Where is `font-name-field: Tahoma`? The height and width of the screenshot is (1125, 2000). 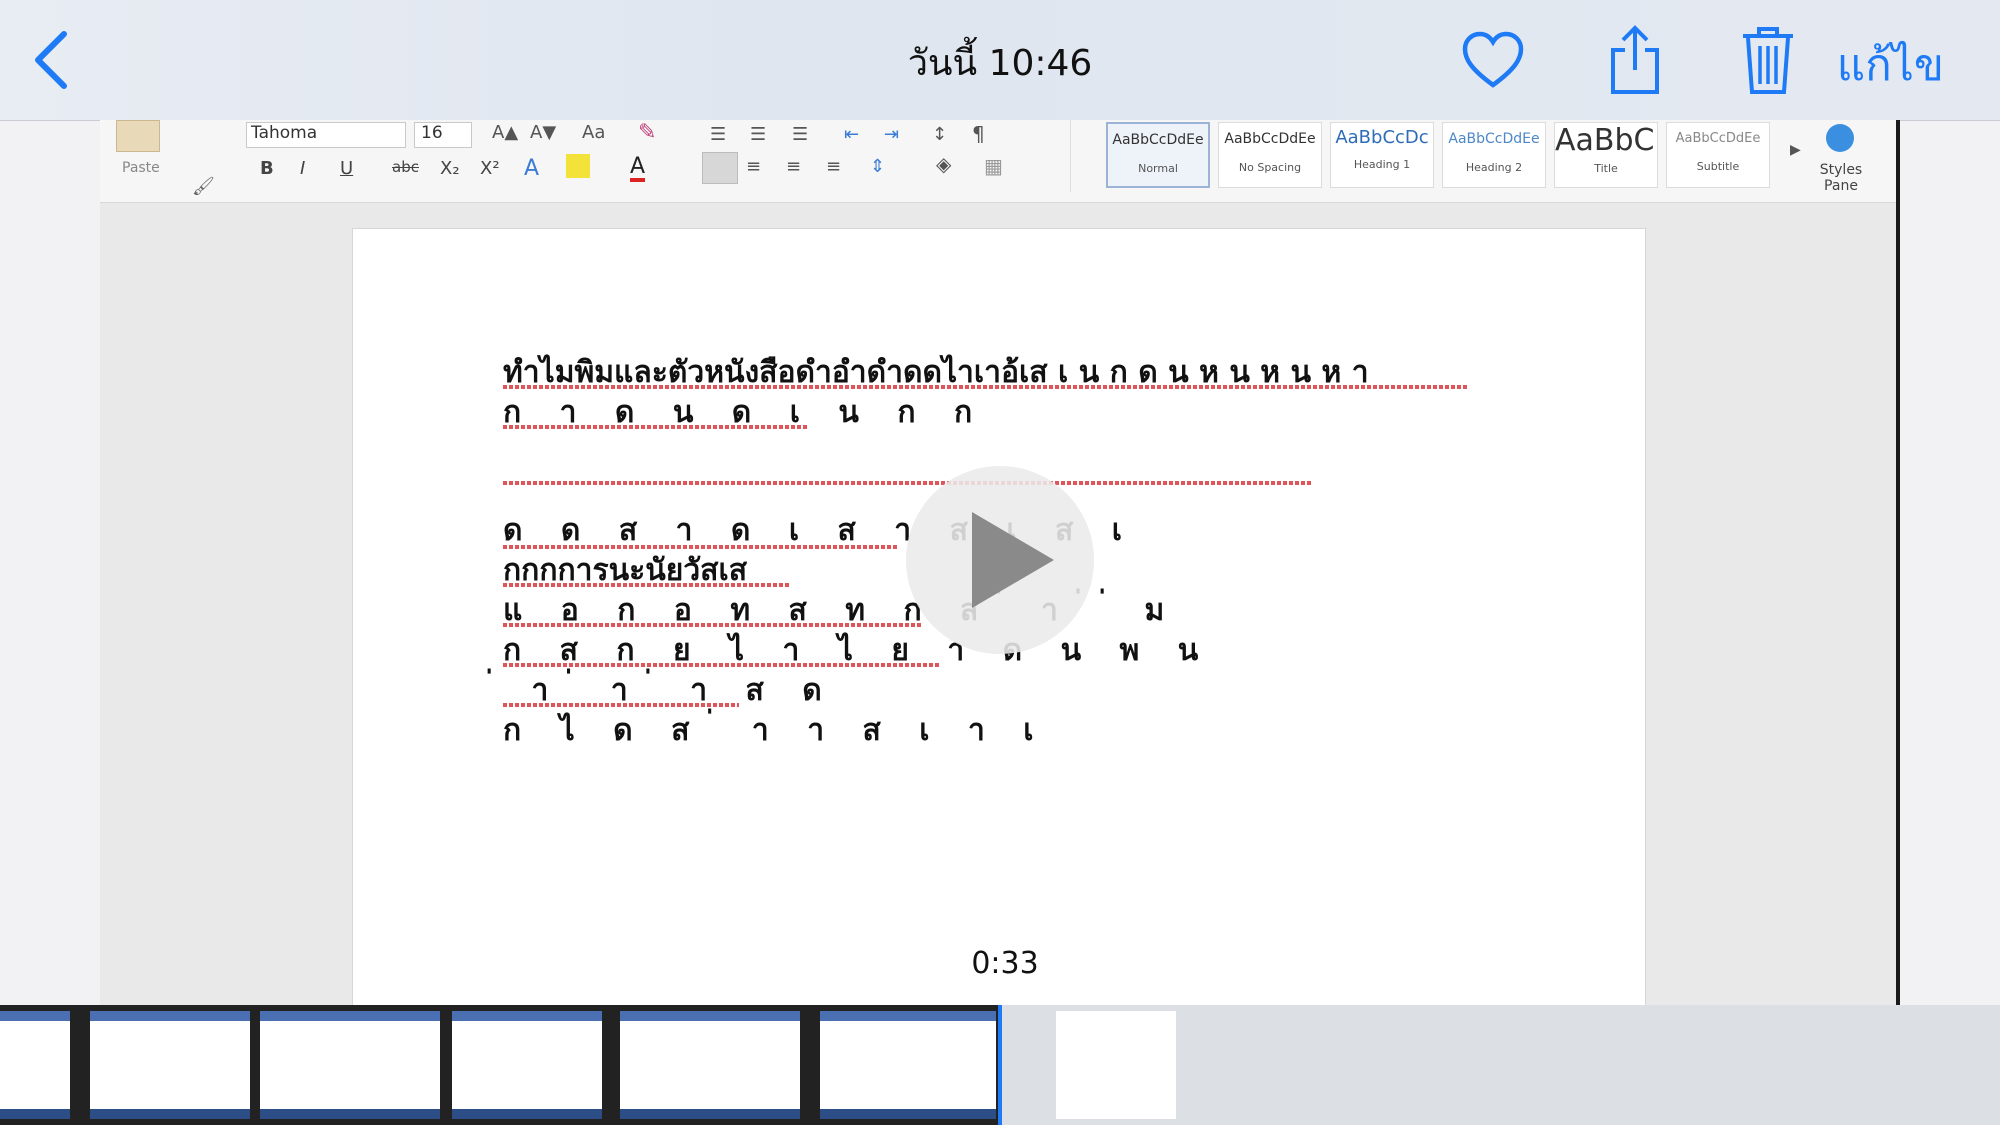
font-name-field: Tahoma is located at coordinates (326, 135).